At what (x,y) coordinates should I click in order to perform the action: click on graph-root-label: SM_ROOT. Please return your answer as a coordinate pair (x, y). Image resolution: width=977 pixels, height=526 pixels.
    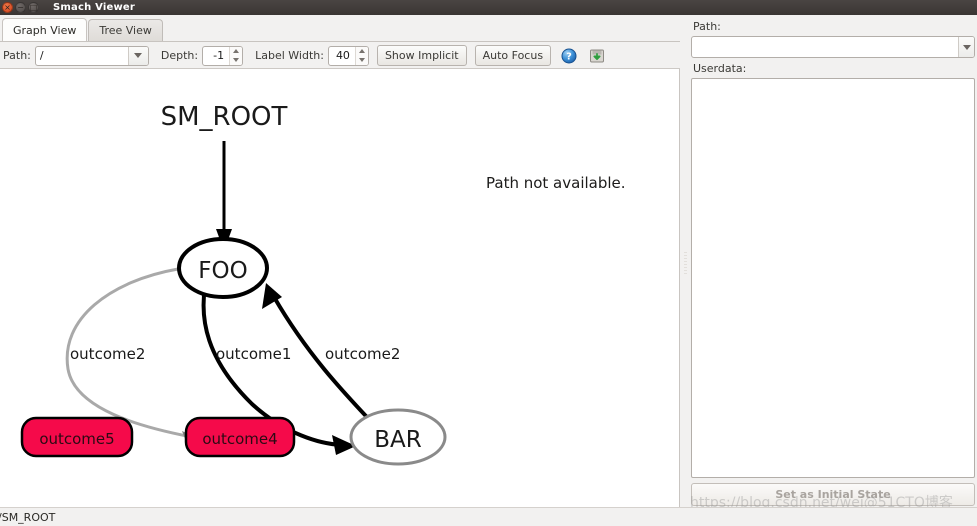
    Looking at the image, I should click on (224, 117).